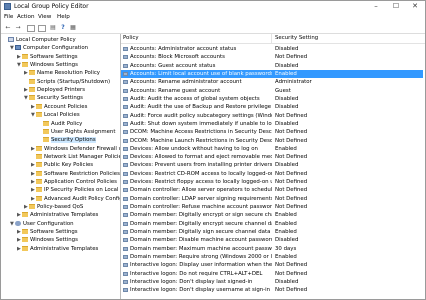 Image resolution: width=426 pixels, height=300 pixels. Describe the element at coordinates (42, 28) in the screenshot. I see `properties-icon` at that location.